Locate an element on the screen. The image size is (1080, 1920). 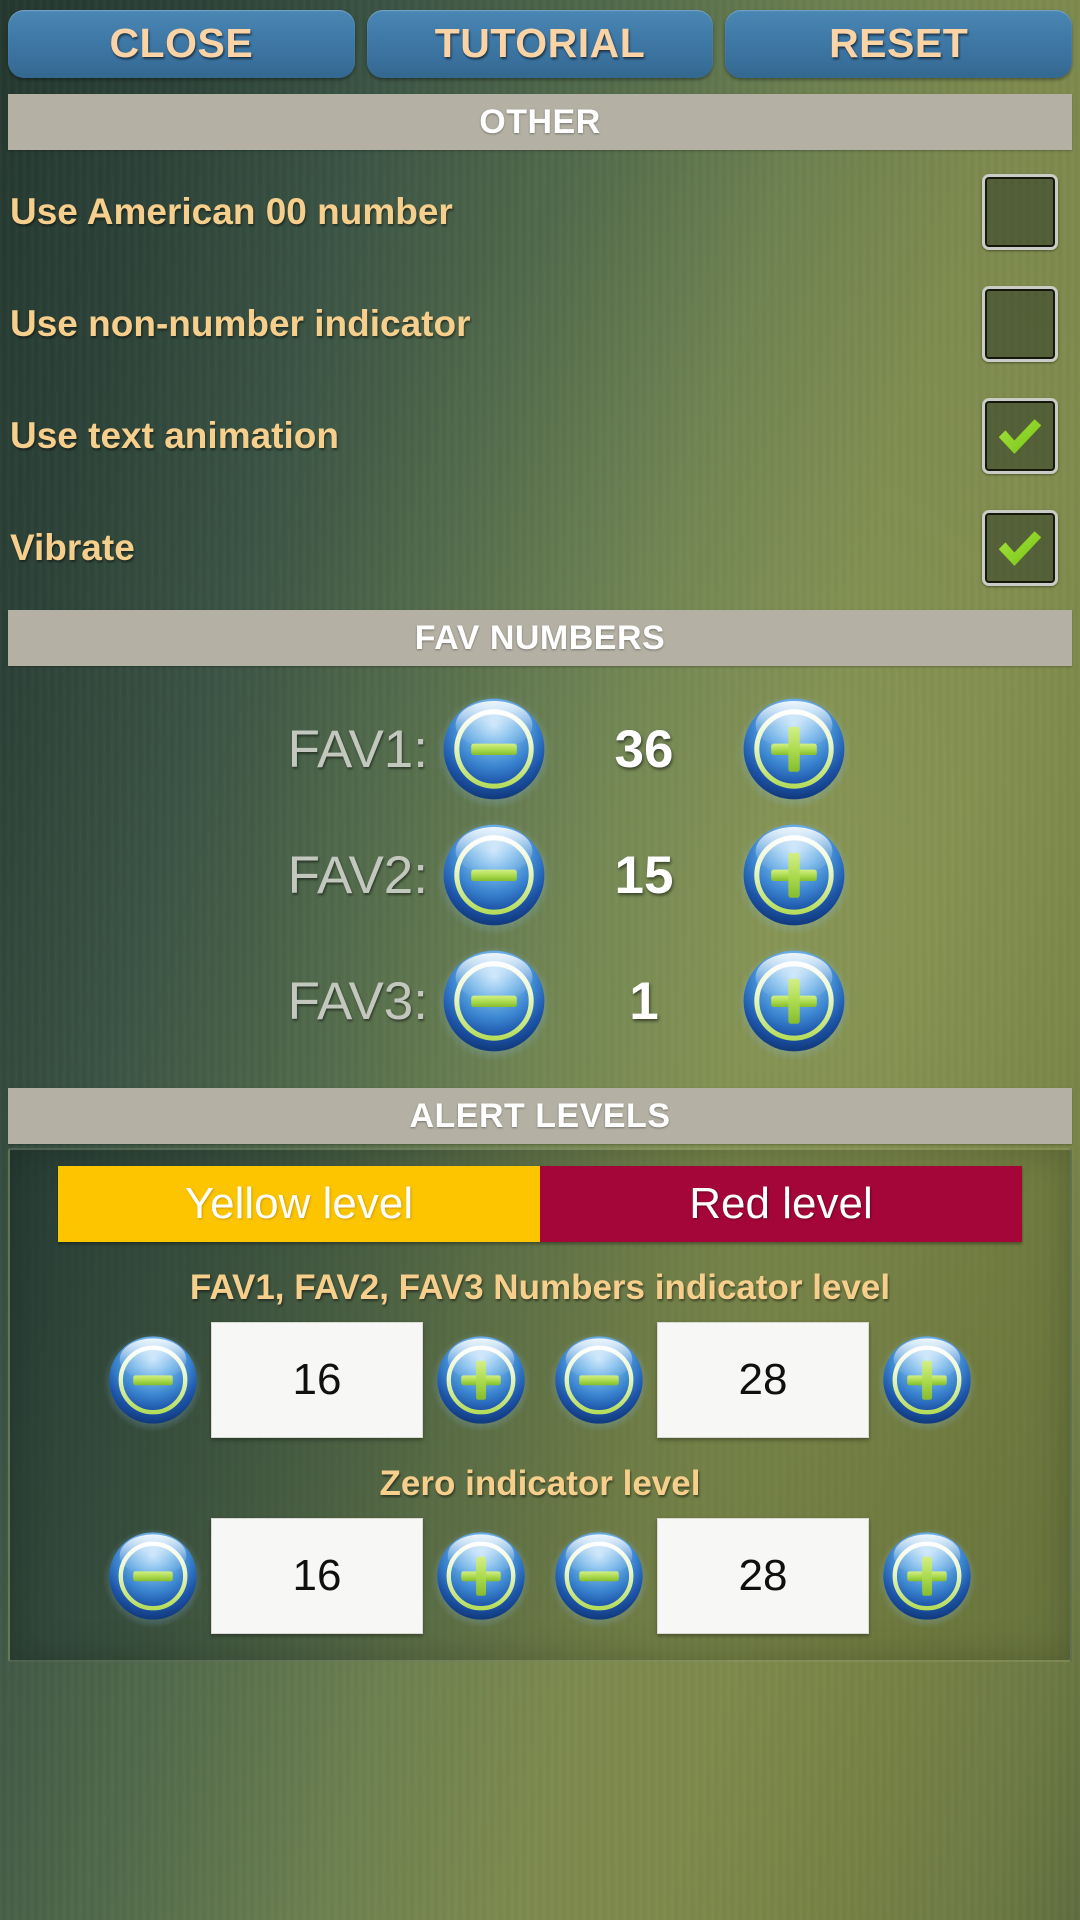
fav2-value: 15 is located at coordinates (644, 875).